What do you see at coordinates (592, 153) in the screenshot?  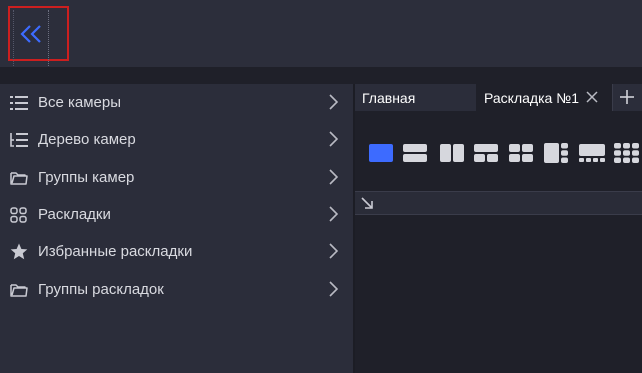 I see `layout-1plus5-icon` at bounding box center [592, 153].